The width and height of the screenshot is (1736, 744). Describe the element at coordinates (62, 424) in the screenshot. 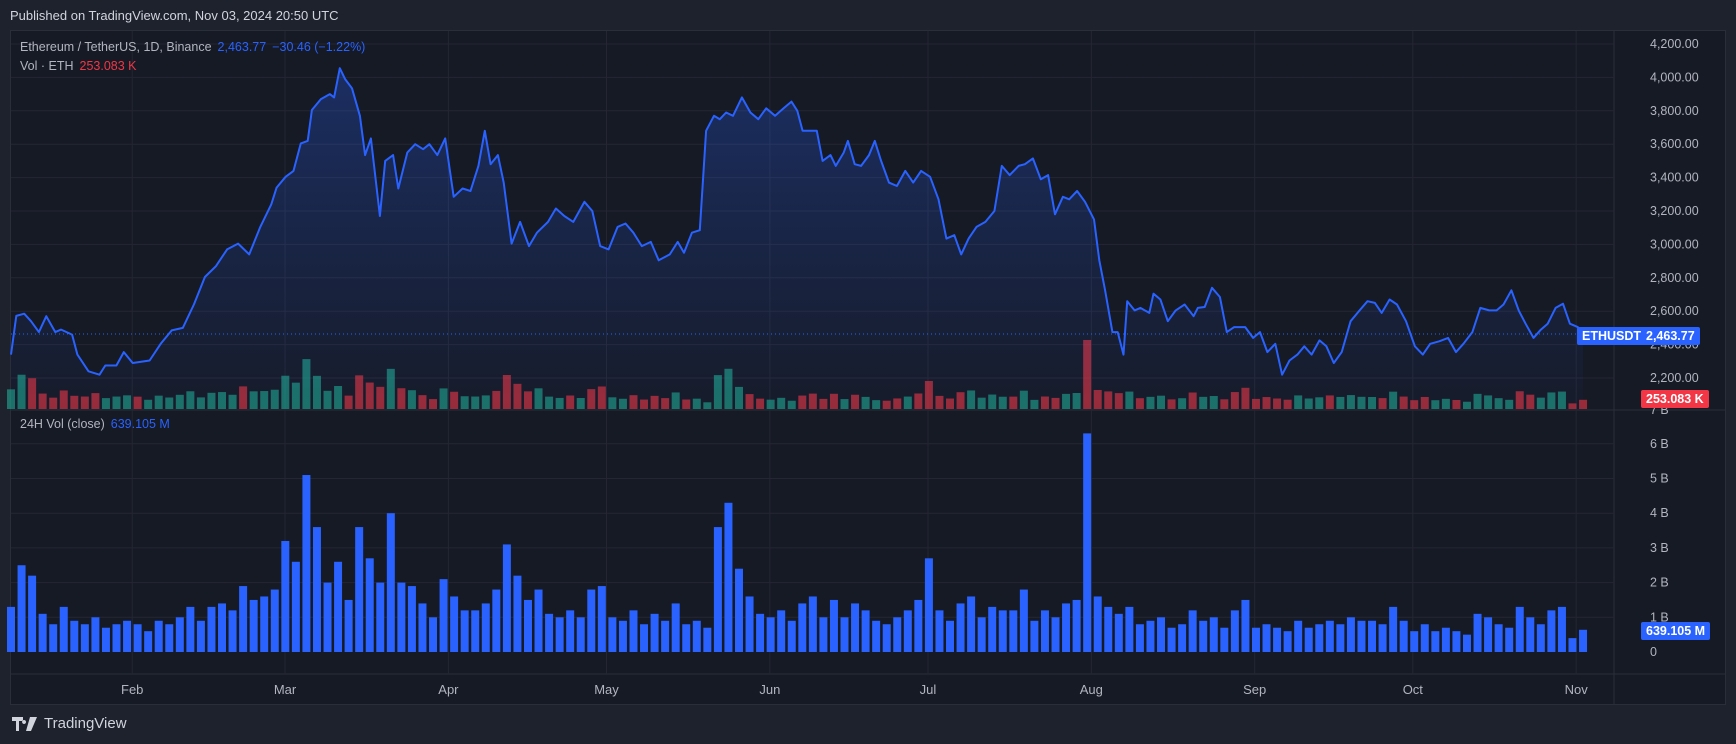

I see `vol24-label: 24H Vol (close)` at that location.